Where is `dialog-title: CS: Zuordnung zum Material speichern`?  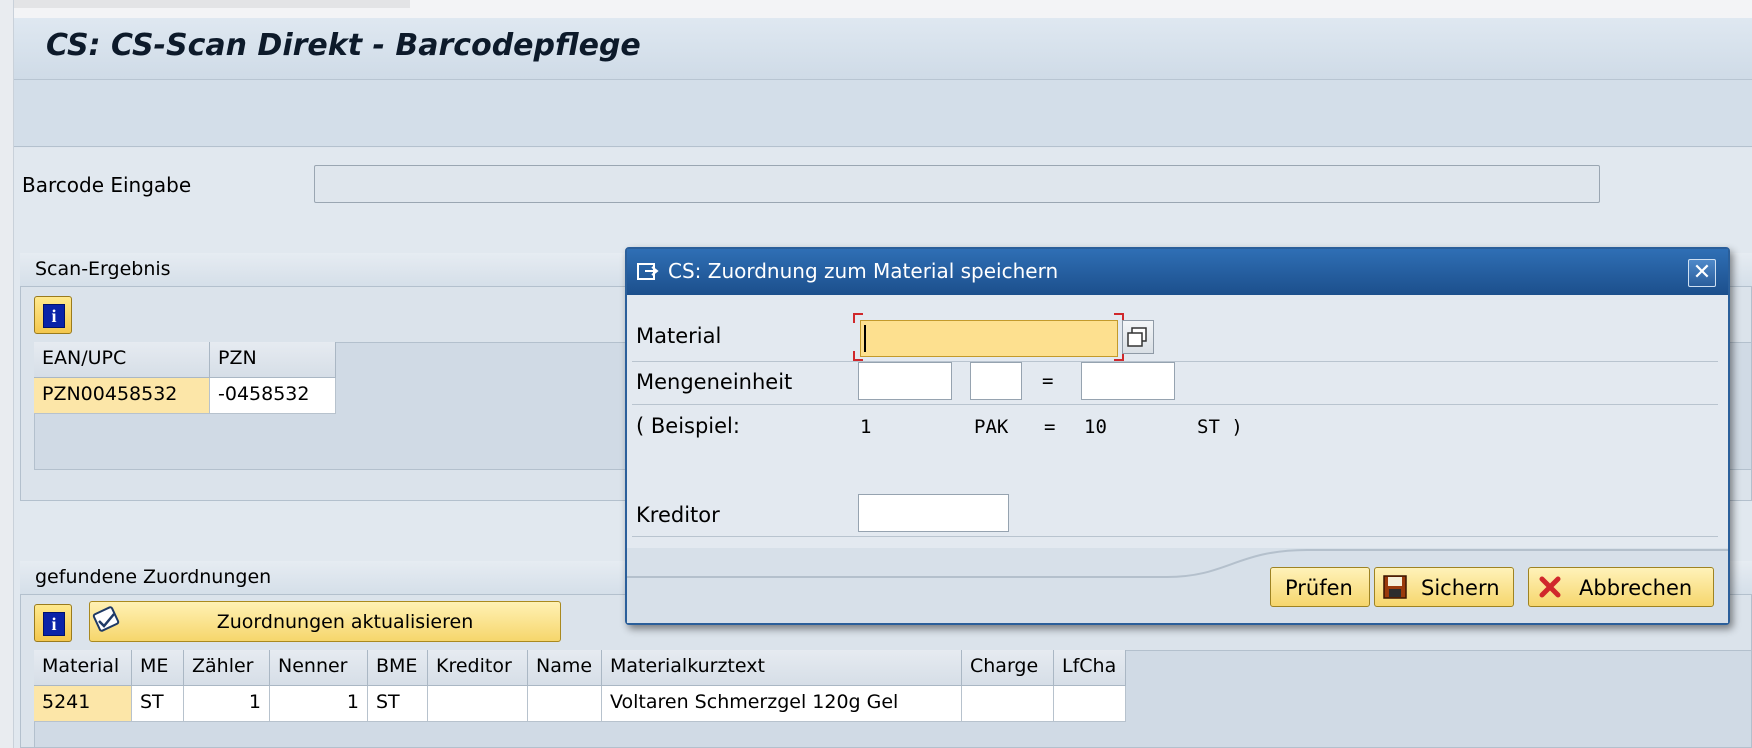 dialog-title: CS: Zuordnung zum Material speichern is located at coordinates (863, 271).